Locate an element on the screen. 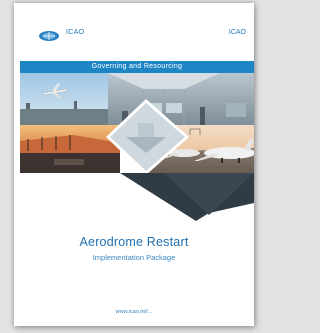 The width and height of the screenshot is (320, 333). photo-aircraft-takeoff is located at coordinates (64, 99).